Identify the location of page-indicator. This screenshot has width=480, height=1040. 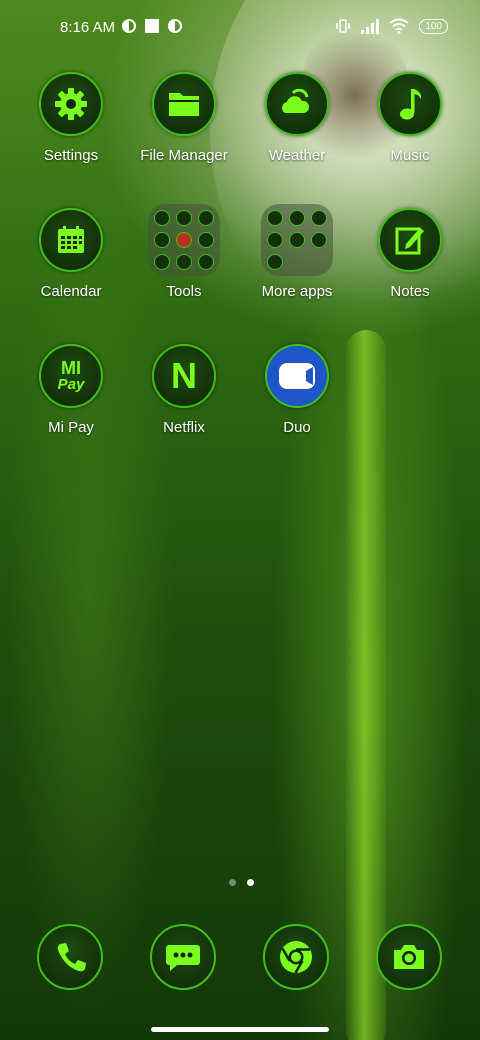
(241, 882).